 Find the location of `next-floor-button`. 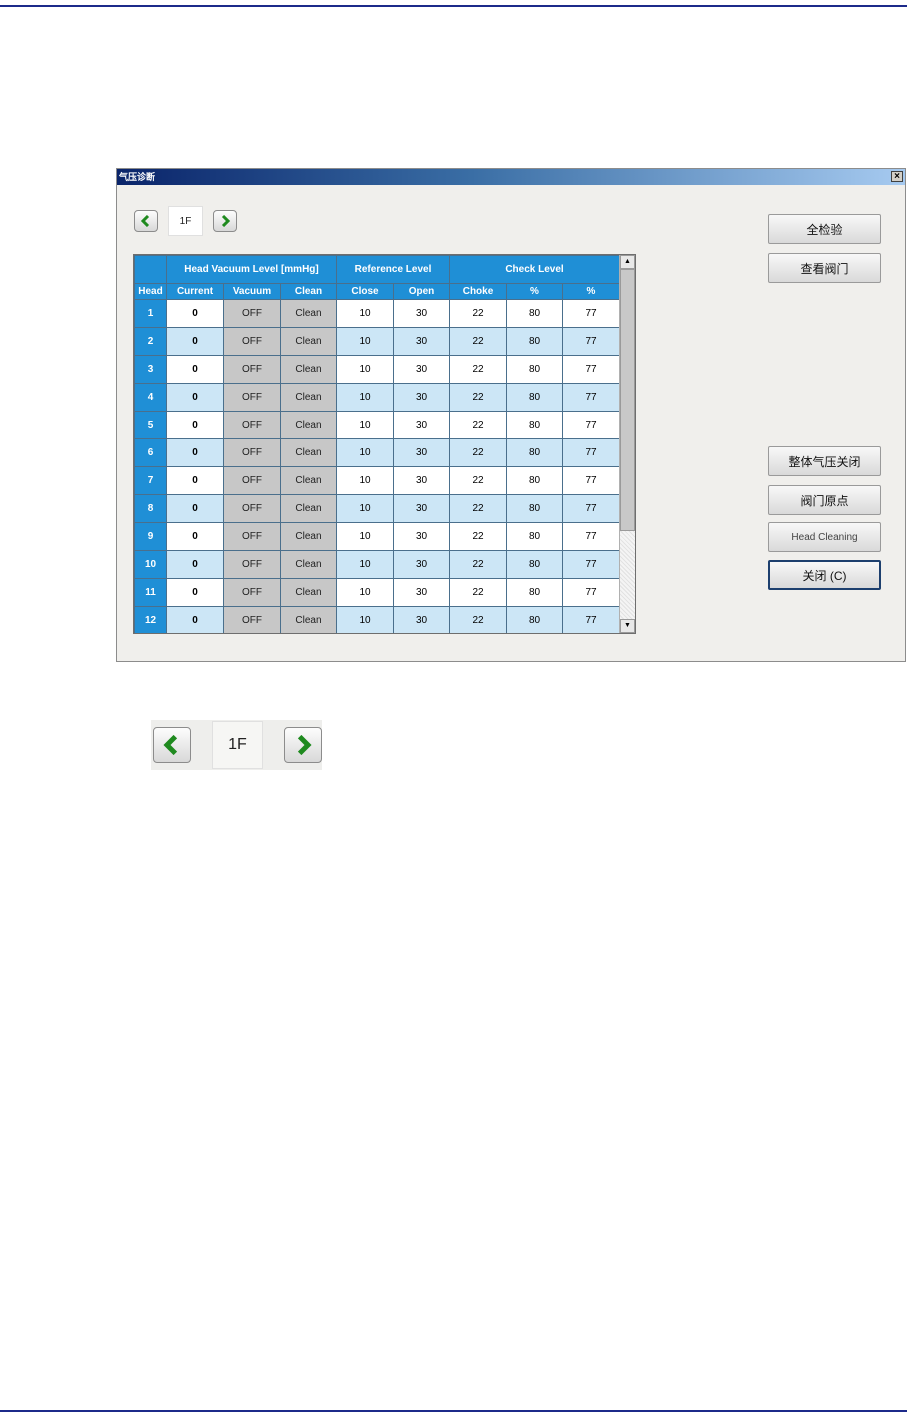

next-floor-button is located at coordinates (225, 221).